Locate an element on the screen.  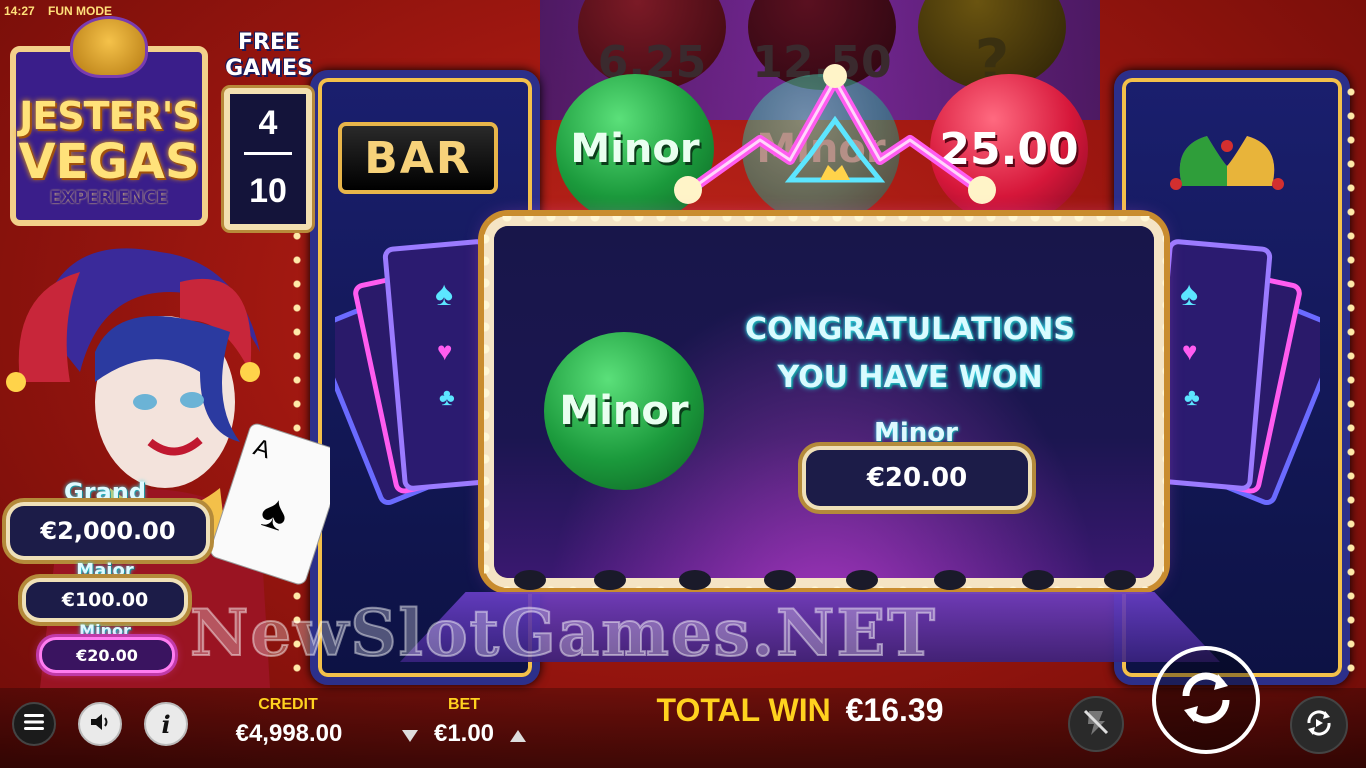
jackpot-grand-box: €2,000.00 is located at coordinates (108, 531).